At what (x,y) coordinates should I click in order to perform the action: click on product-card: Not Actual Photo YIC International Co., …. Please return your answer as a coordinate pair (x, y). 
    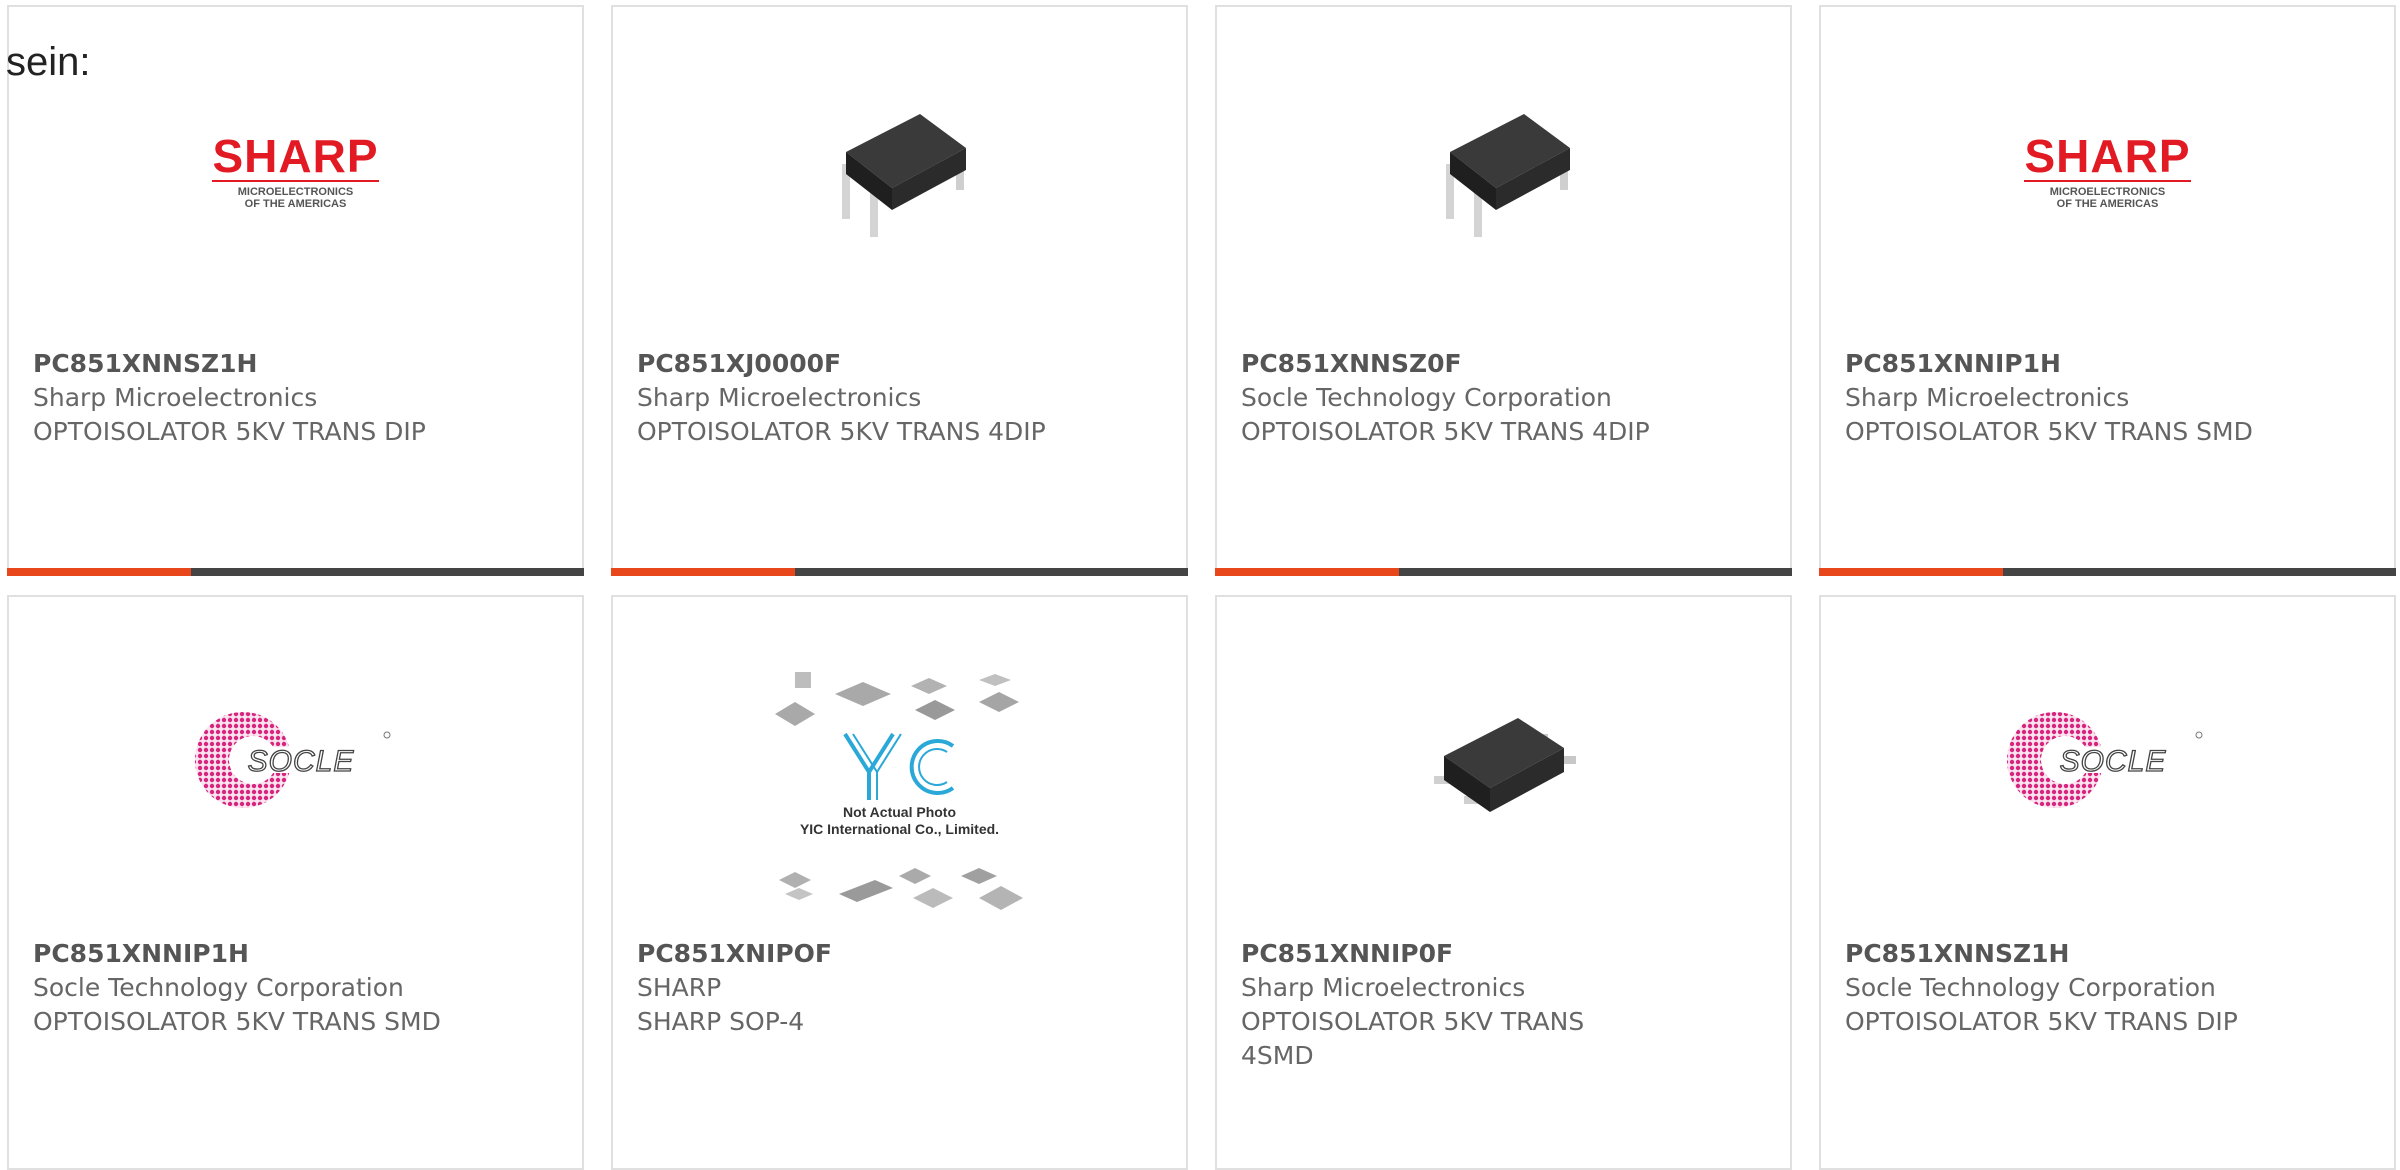
    Looking at the image, I should click on (899, 882).